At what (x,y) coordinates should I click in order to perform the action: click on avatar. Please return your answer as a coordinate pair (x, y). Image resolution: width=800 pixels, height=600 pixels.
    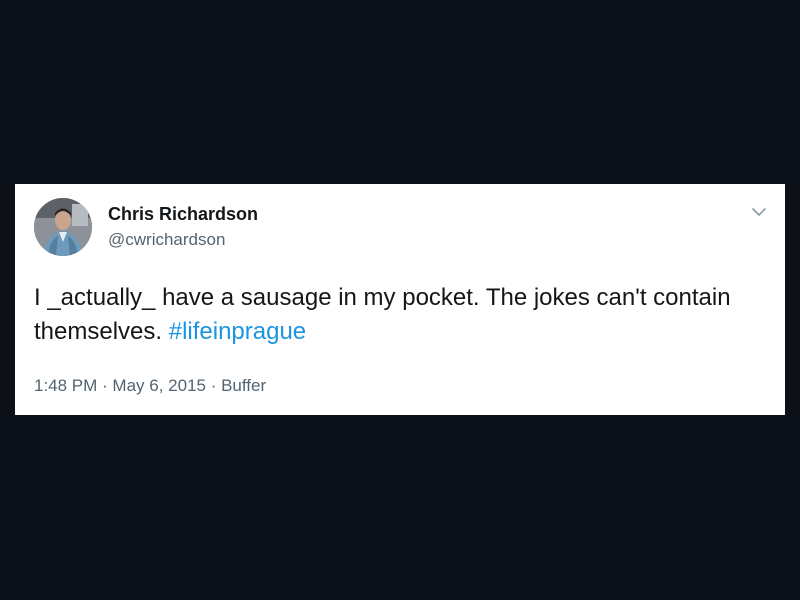
    Looking at the image, I should click on (63, 227).